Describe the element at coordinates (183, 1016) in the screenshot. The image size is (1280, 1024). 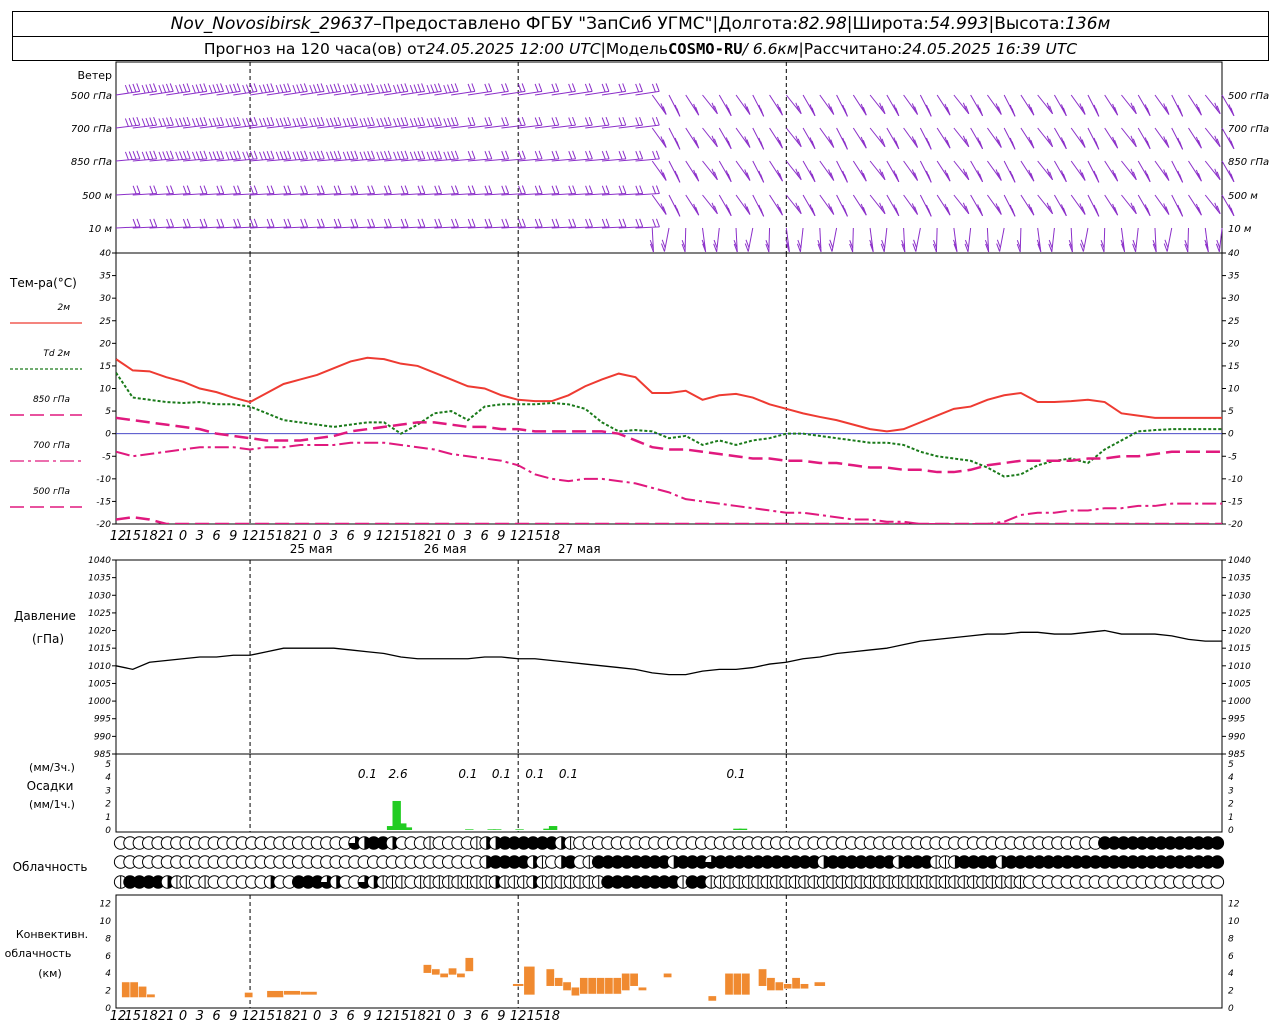
I see `hour-tick-label: 0` at that location.